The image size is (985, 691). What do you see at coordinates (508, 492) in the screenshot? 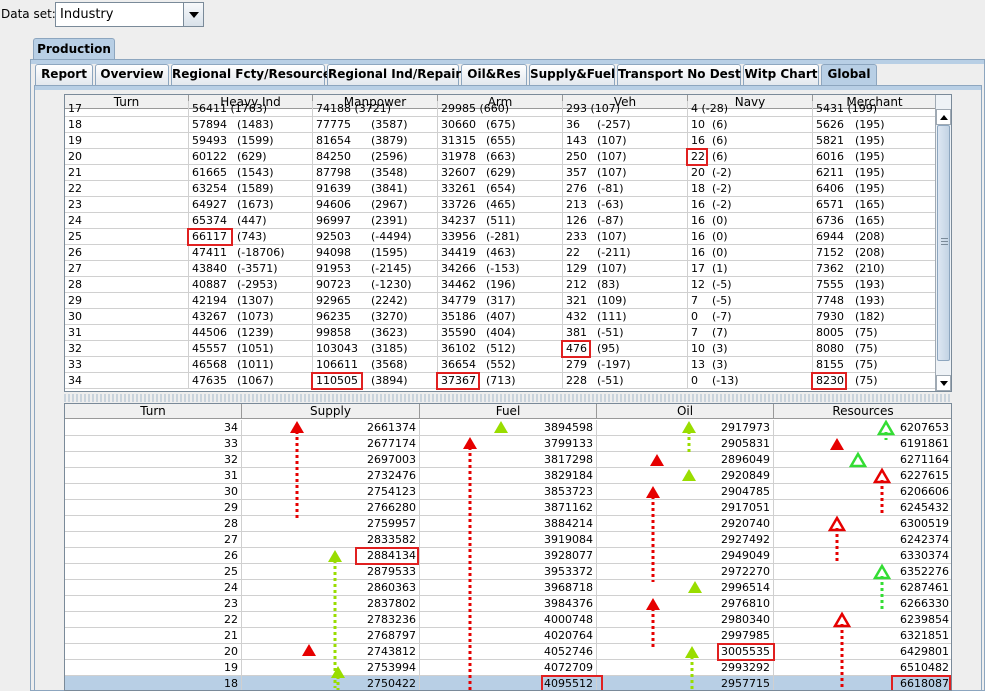
I see `table-row: 30 2754123 3853723 2904785 6206606` at bounding box center [508, 492].